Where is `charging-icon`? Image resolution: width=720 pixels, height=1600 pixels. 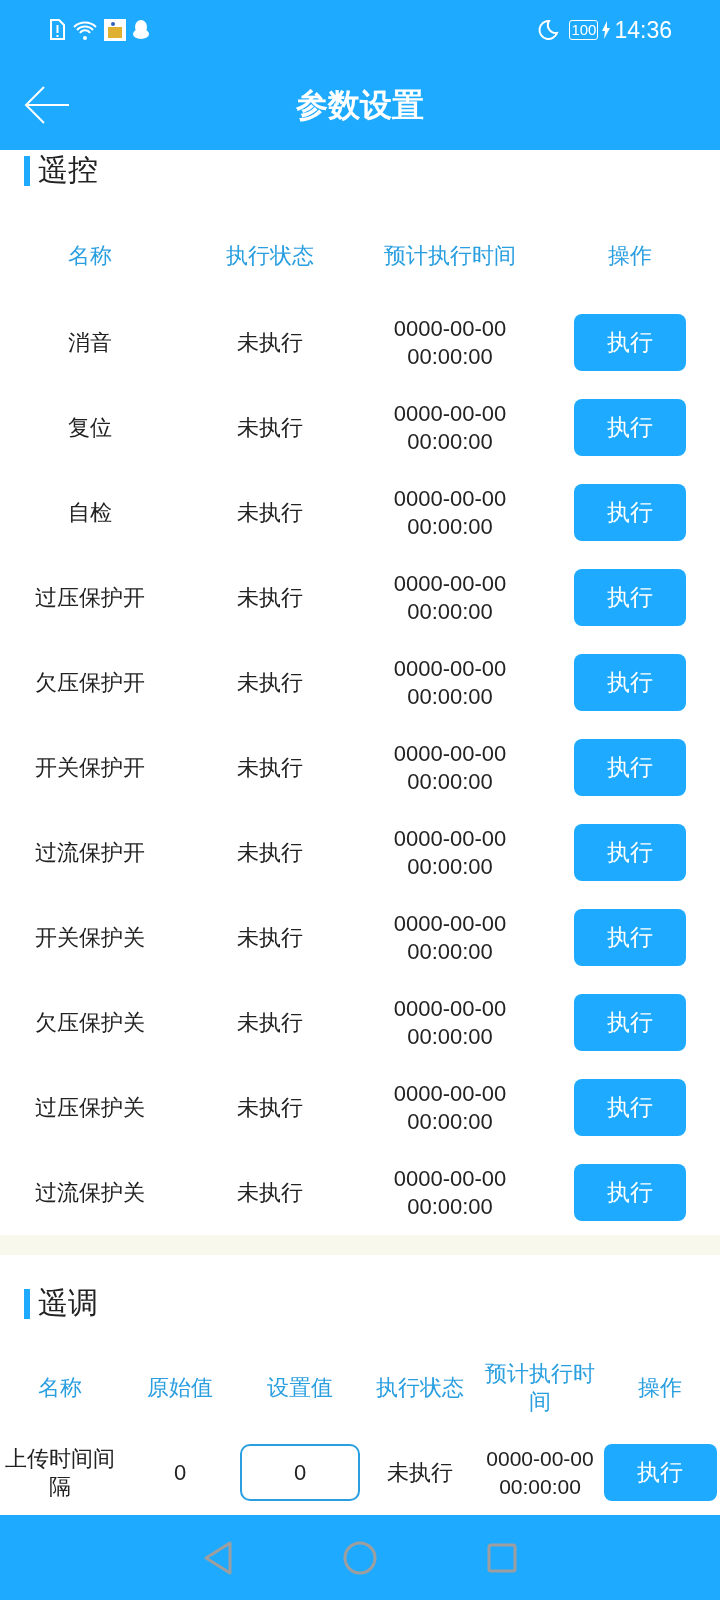
charging-icon is located at coordinates (606, 30).